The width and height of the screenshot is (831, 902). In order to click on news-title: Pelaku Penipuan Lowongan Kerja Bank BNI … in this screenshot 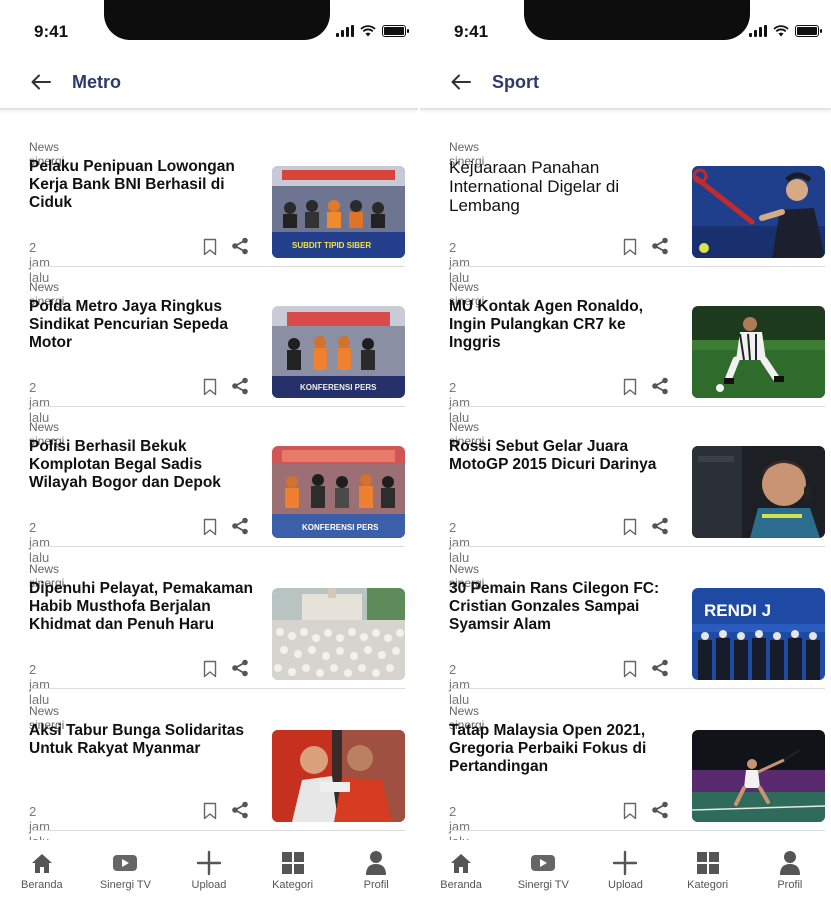, I will do `click(144, 185)`.